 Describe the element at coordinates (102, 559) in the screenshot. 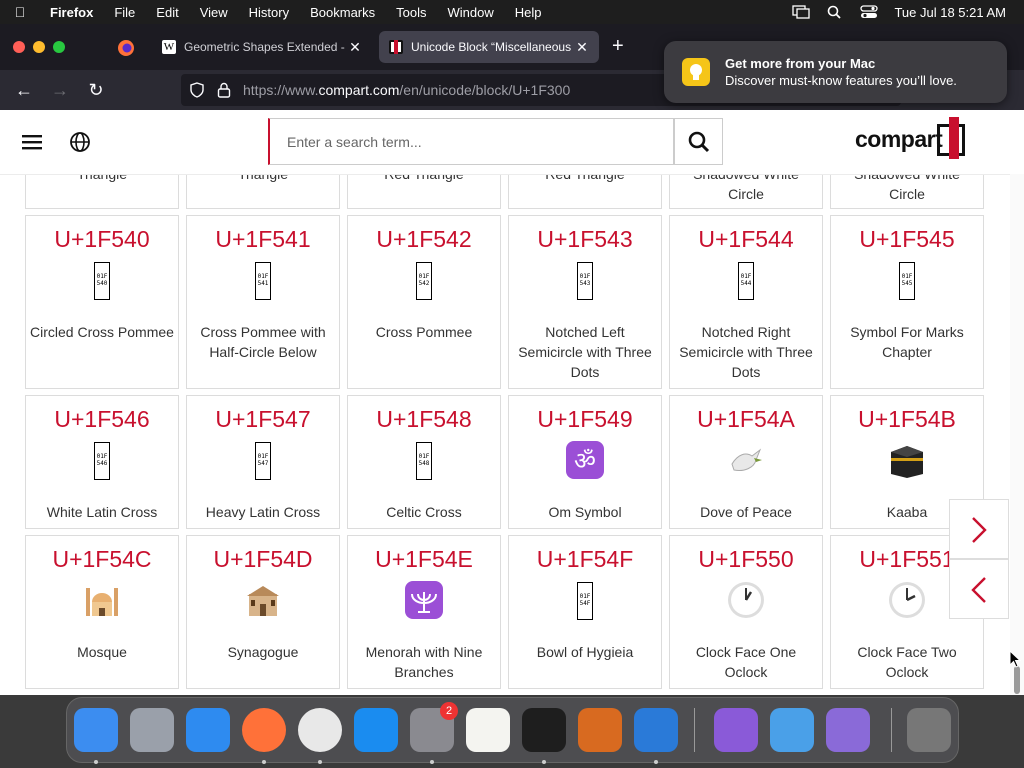

I see `code-point-link: U+1F54C` at that location.